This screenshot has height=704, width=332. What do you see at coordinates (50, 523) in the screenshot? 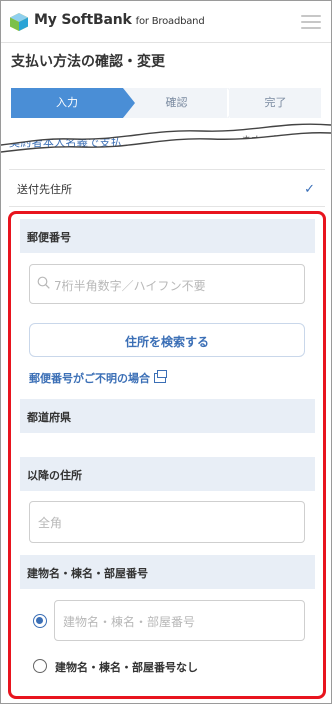
I see `street-address-placeholder: 全角` at bounding box center [50, 523].